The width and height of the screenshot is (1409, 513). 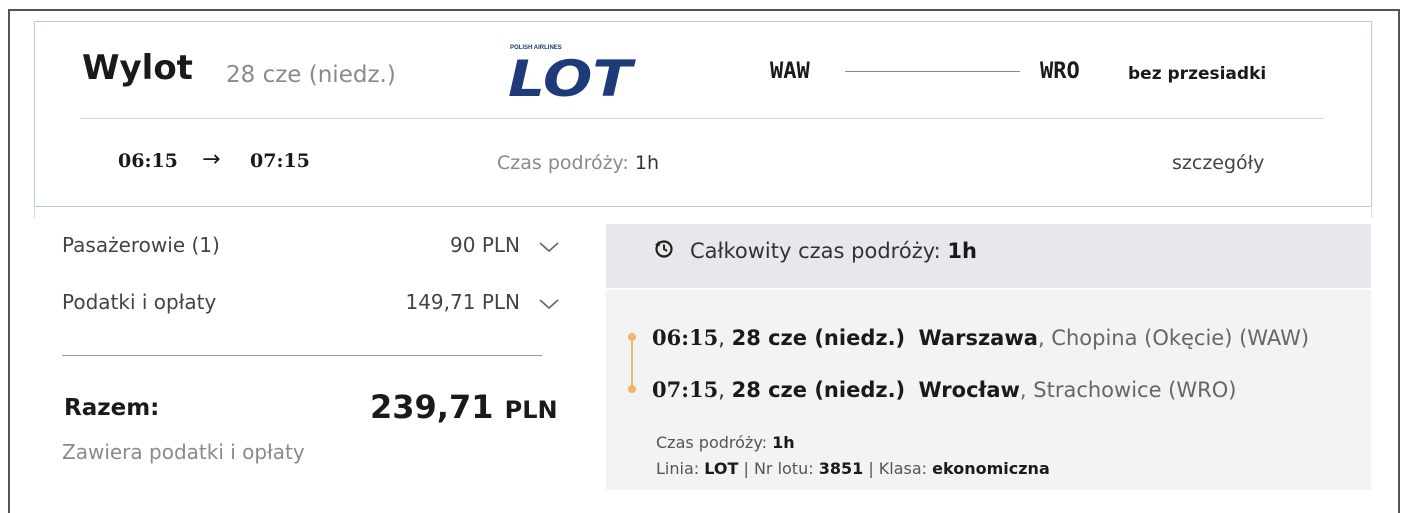 What do you see at coordinates (531, 410) in the screenshot?
I see `total-currency: PLN` at bounding box center [531, 410].